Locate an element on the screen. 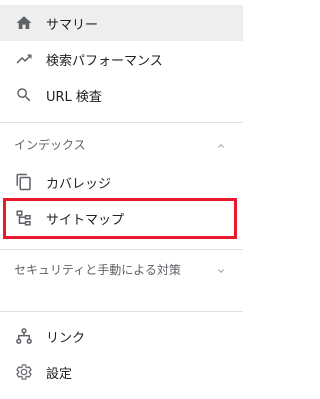 This screenshot has height=399, width=320. nav-item-label: サイトマップ is located at coordinates (85, 220).